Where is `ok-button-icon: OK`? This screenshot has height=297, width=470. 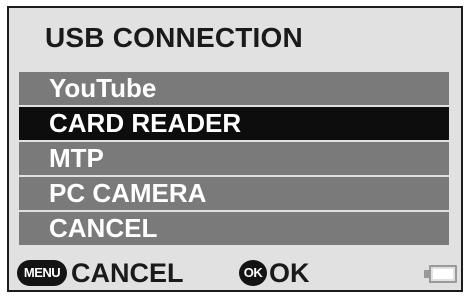
ok-button-icon: OK is located at coordinates (253, 273).